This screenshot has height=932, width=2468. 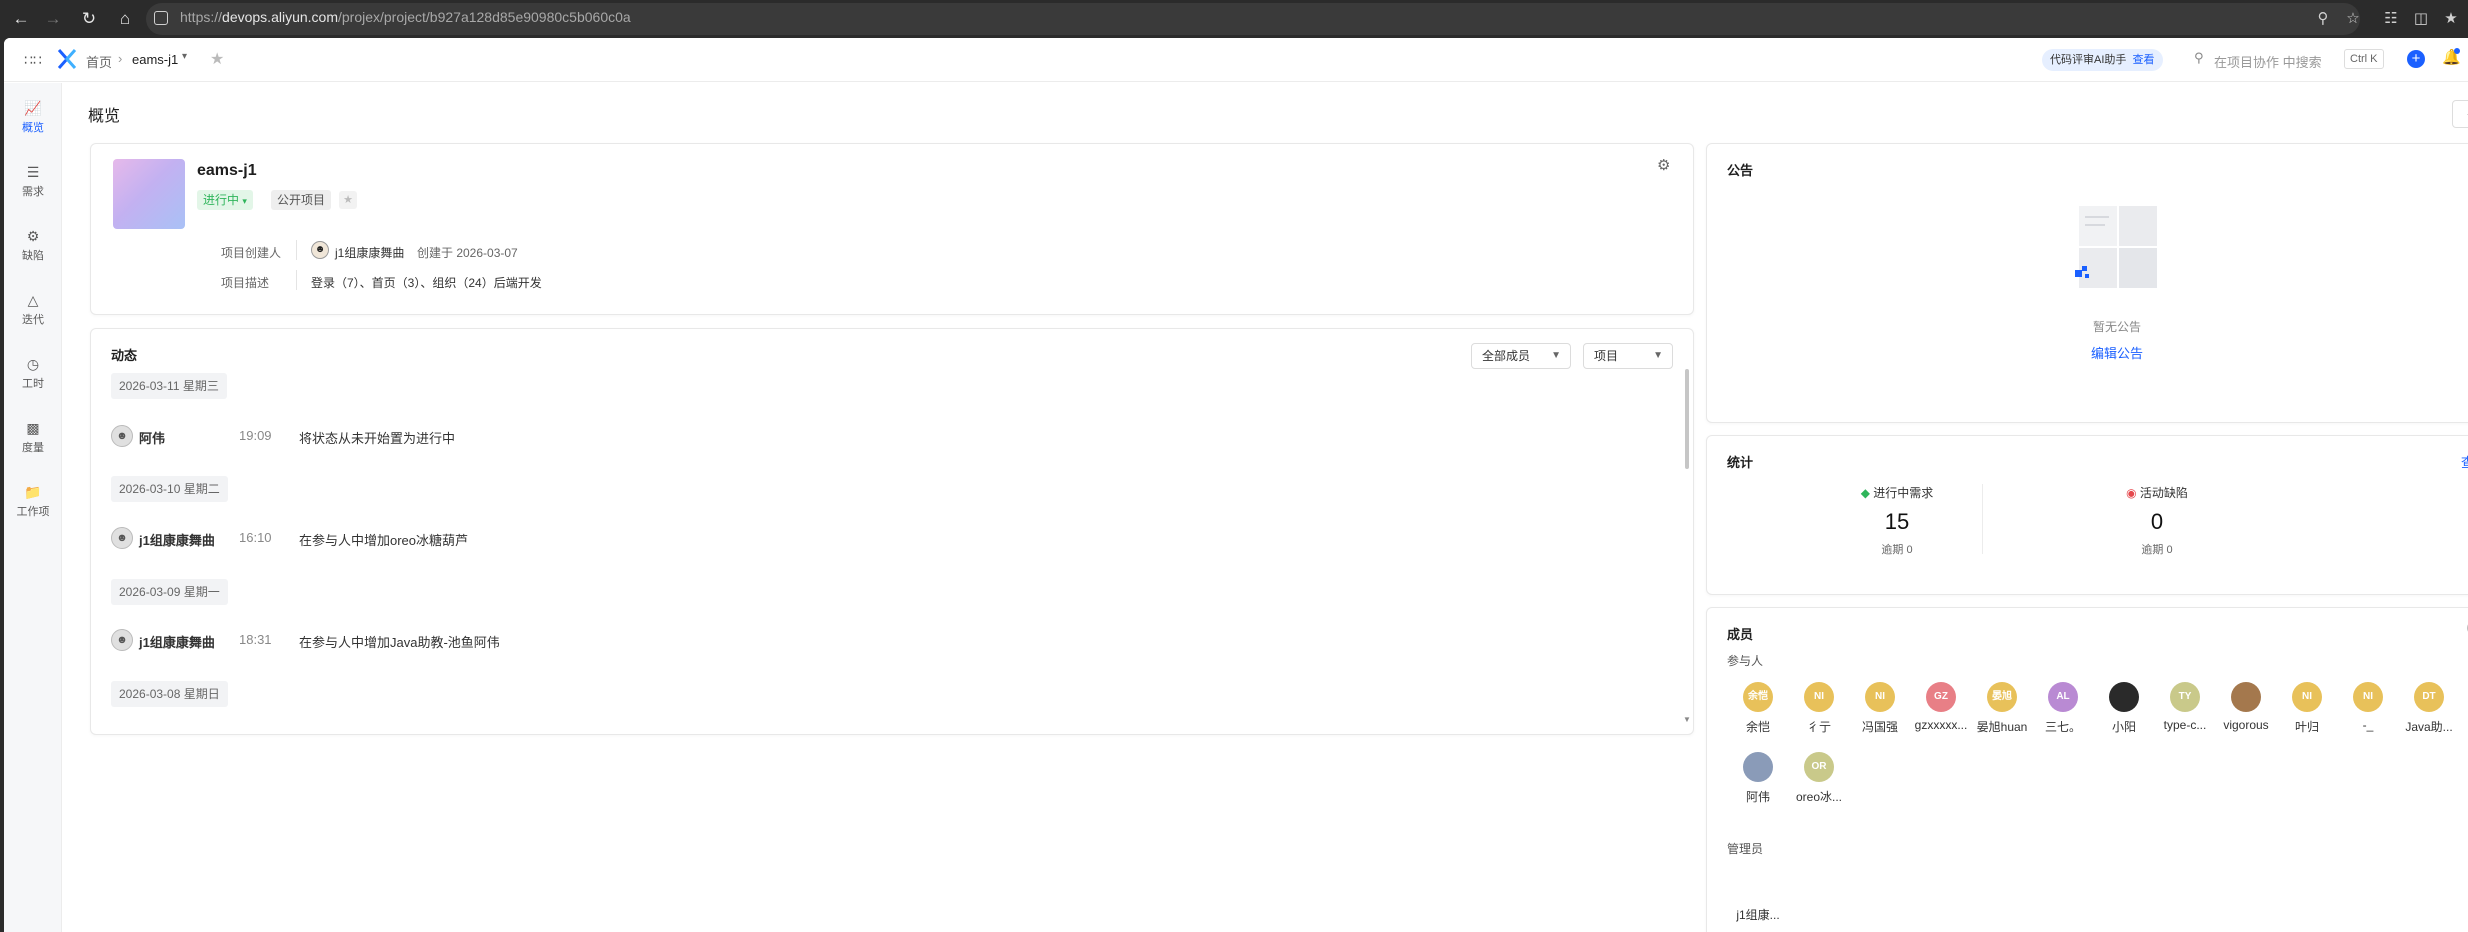 What do you see at coordinates (1903, 493) in the screenshot?
I see `stat-label: 进行中需求` at bounding box center [1903, 493].